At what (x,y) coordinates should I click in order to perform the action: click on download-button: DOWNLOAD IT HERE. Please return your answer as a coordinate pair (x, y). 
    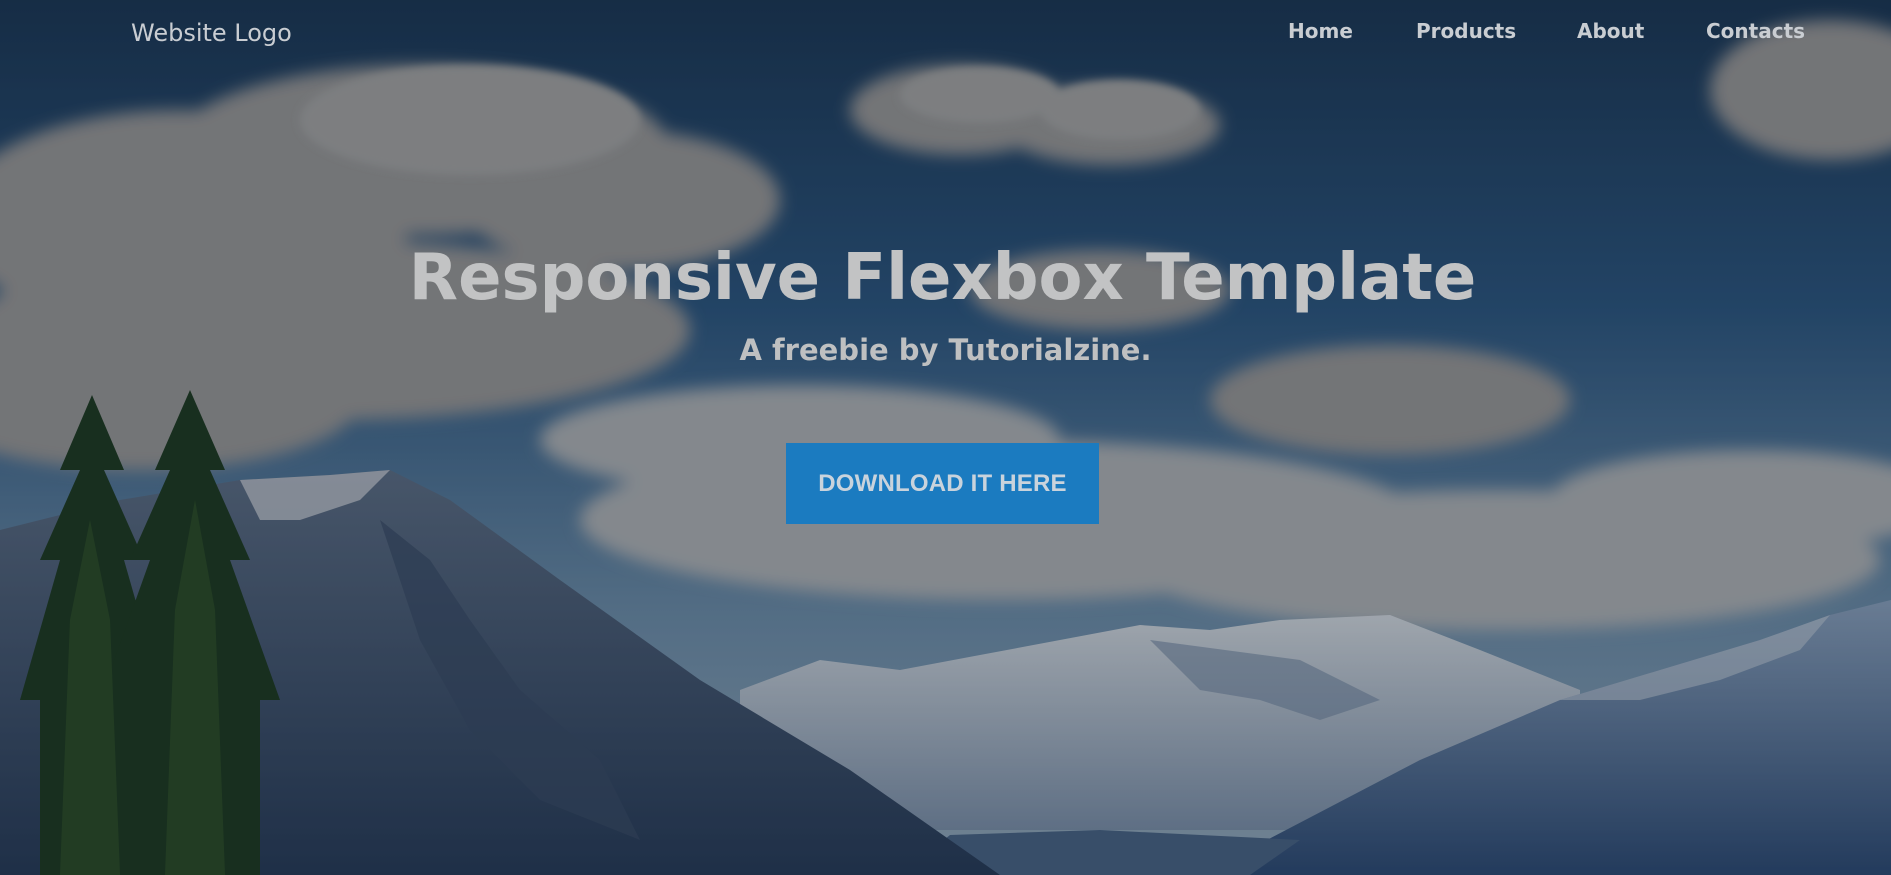
    Looking at the image, I should click on (942, 483).